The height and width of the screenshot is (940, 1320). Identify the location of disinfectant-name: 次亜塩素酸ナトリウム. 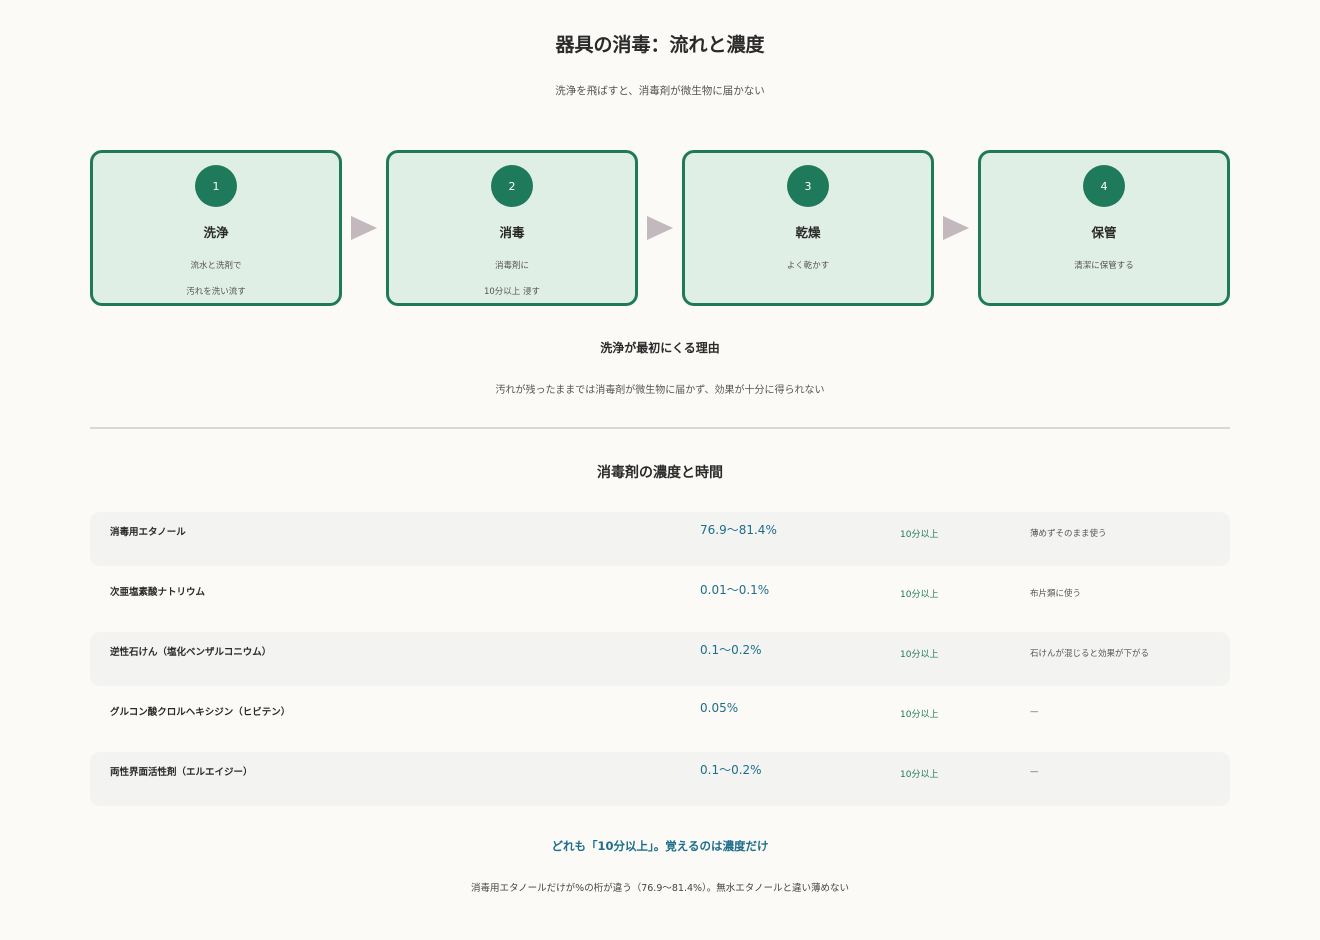
(158, 592).